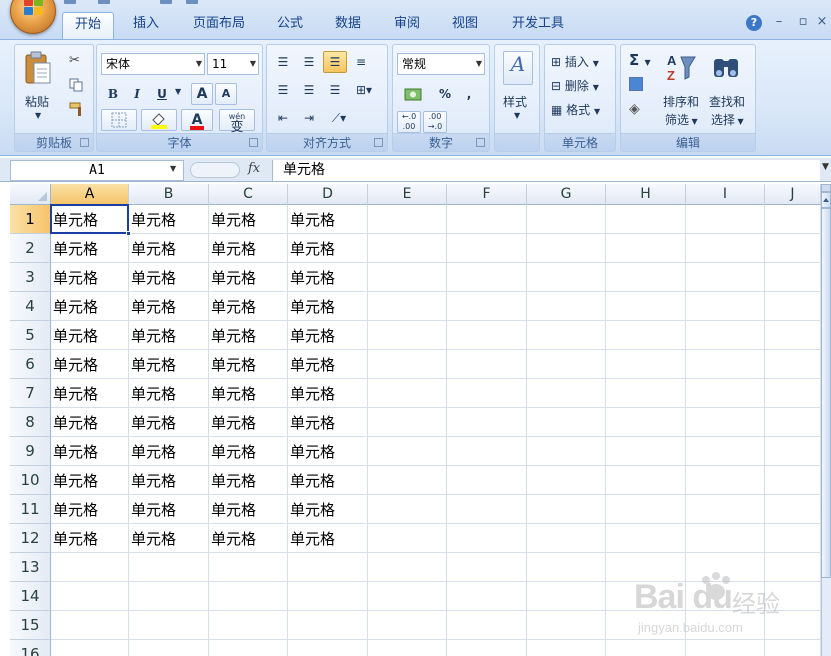 The height and width of the screenshot is (656, 831). I want to click on cell-b2: 单元格, so click(169, 248).